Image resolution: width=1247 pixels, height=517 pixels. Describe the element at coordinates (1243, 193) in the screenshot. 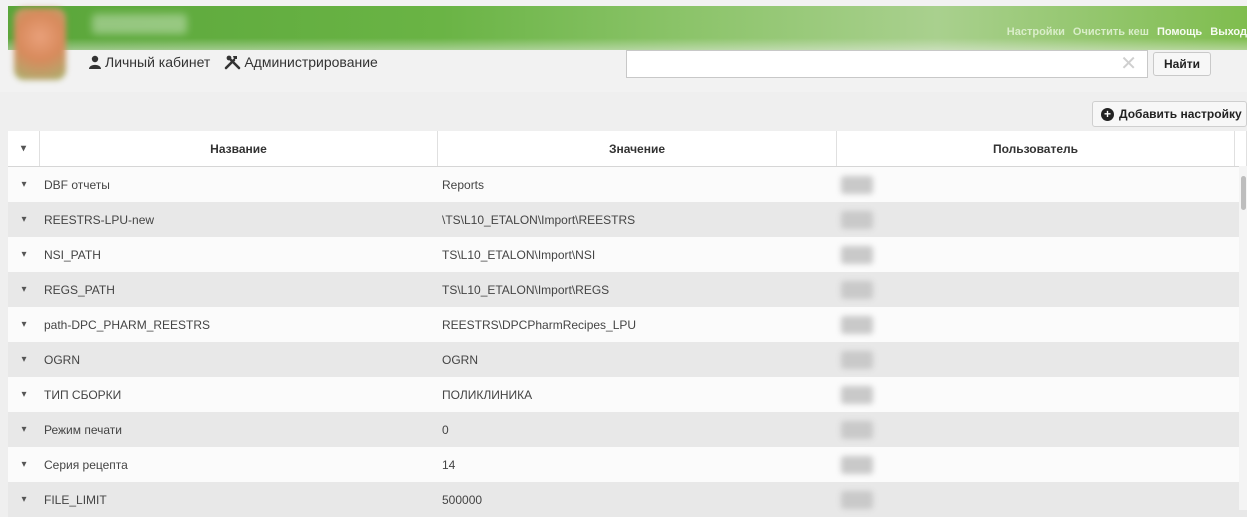

I see `table-scrollbar-thumb` at that location.